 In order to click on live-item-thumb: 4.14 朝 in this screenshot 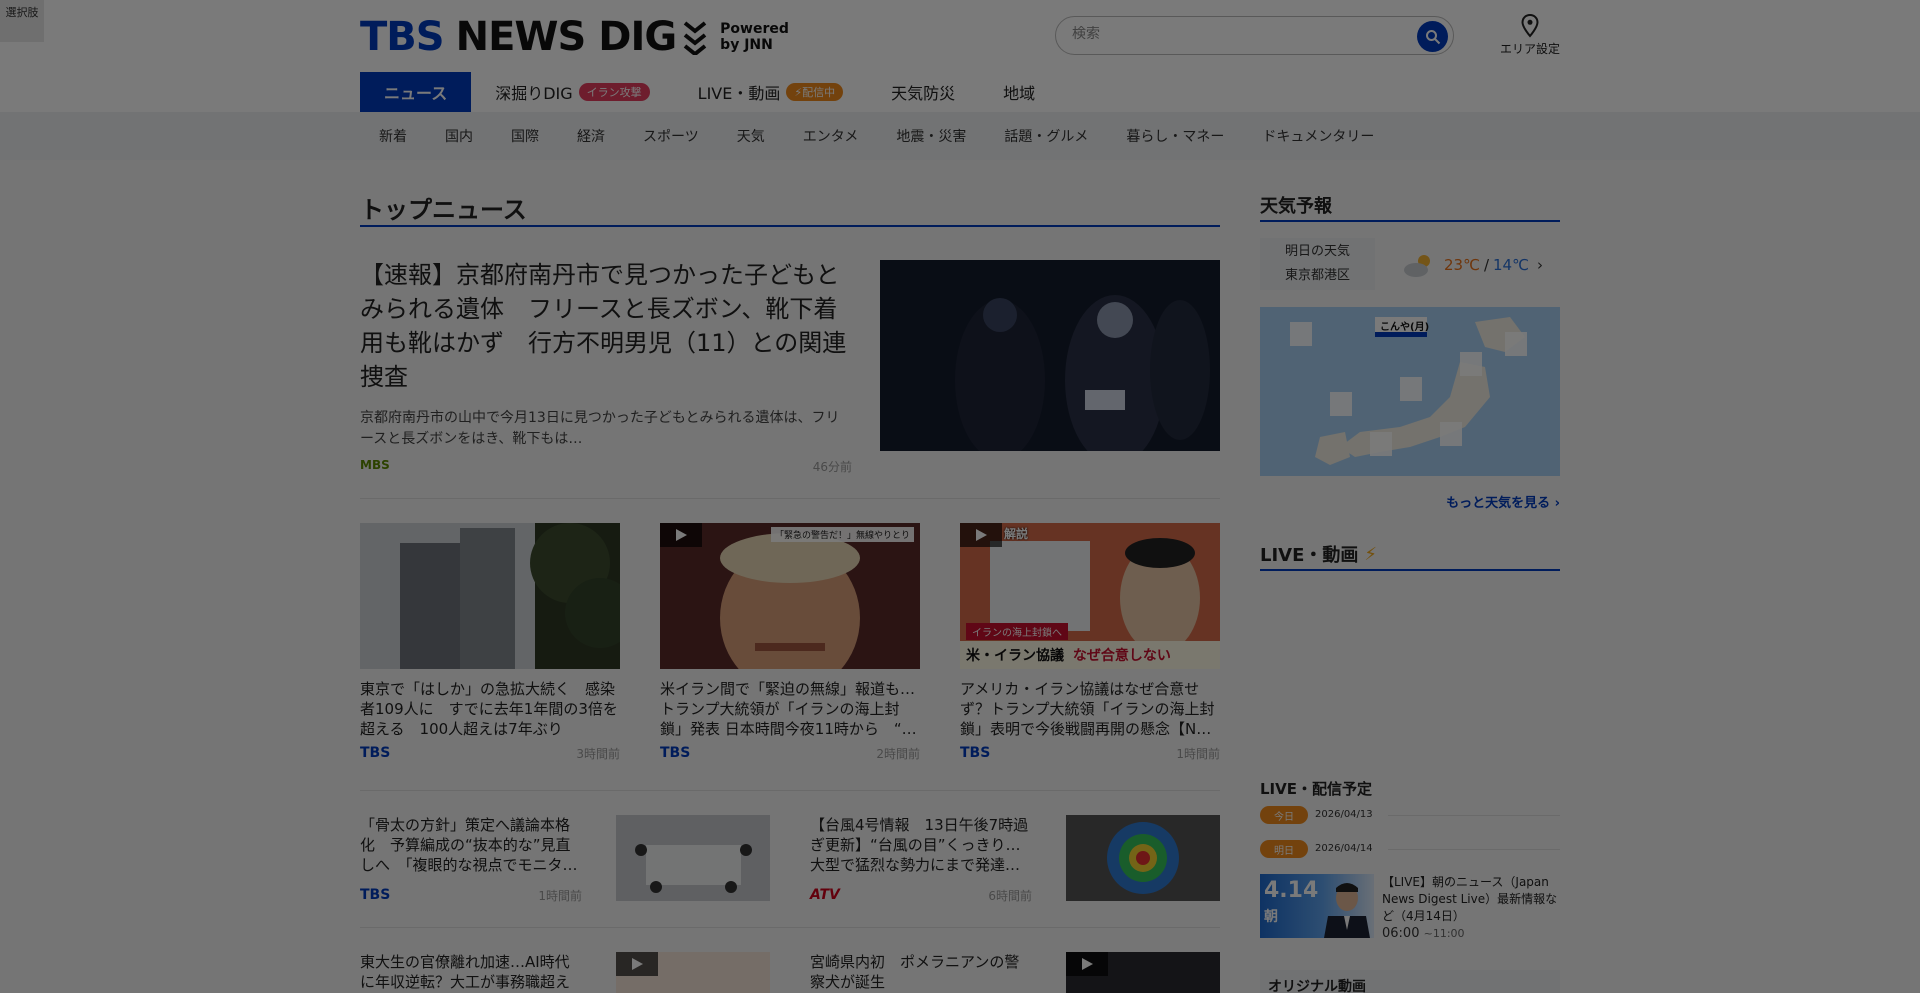, I will do `click(1317, 906)`.